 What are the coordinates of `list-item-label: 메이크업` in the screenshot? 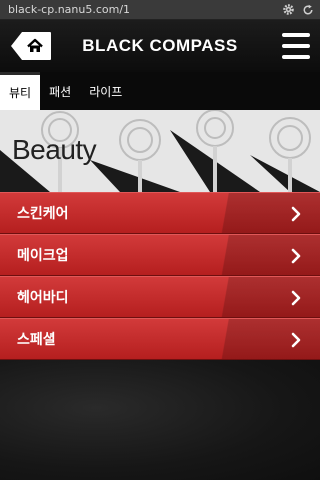 It's located at (43, 256).